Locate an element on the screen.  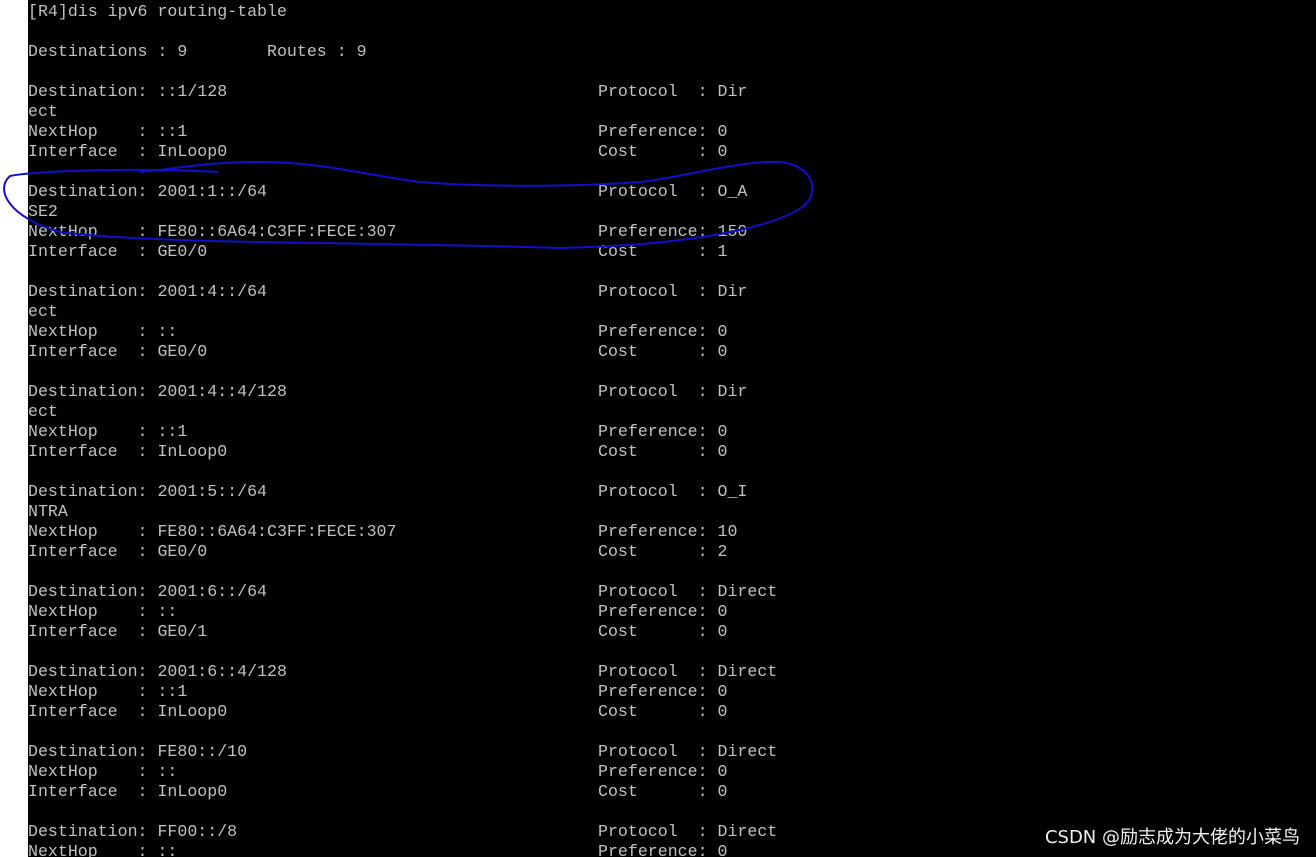
terminal-line-left: Destination: FE80::/10 is located at coordinates (138, 751).